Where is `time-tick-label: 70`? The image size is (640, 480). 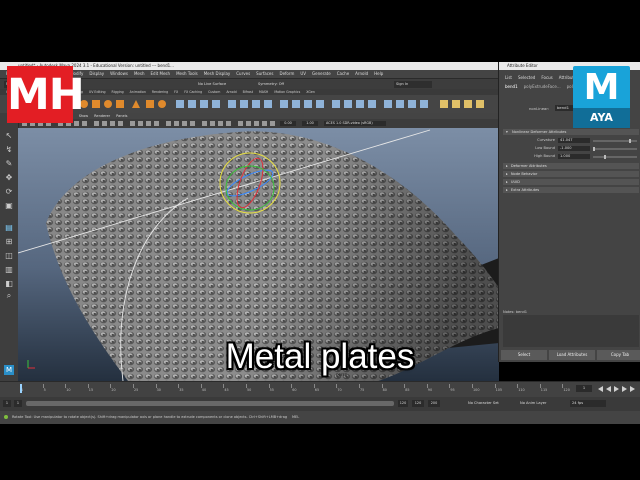 time-tick-label: 70 is located at coordinates (339, 390).